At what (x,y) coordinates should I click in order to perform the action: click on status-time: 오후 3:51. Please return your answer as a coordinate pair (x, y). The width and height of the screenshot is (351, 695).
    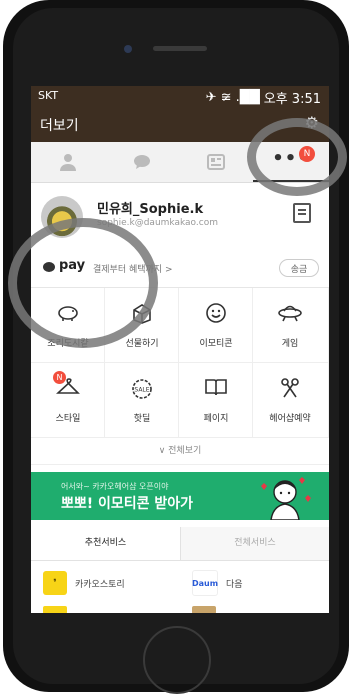
    Looking at the image, I should click on (292, 99).